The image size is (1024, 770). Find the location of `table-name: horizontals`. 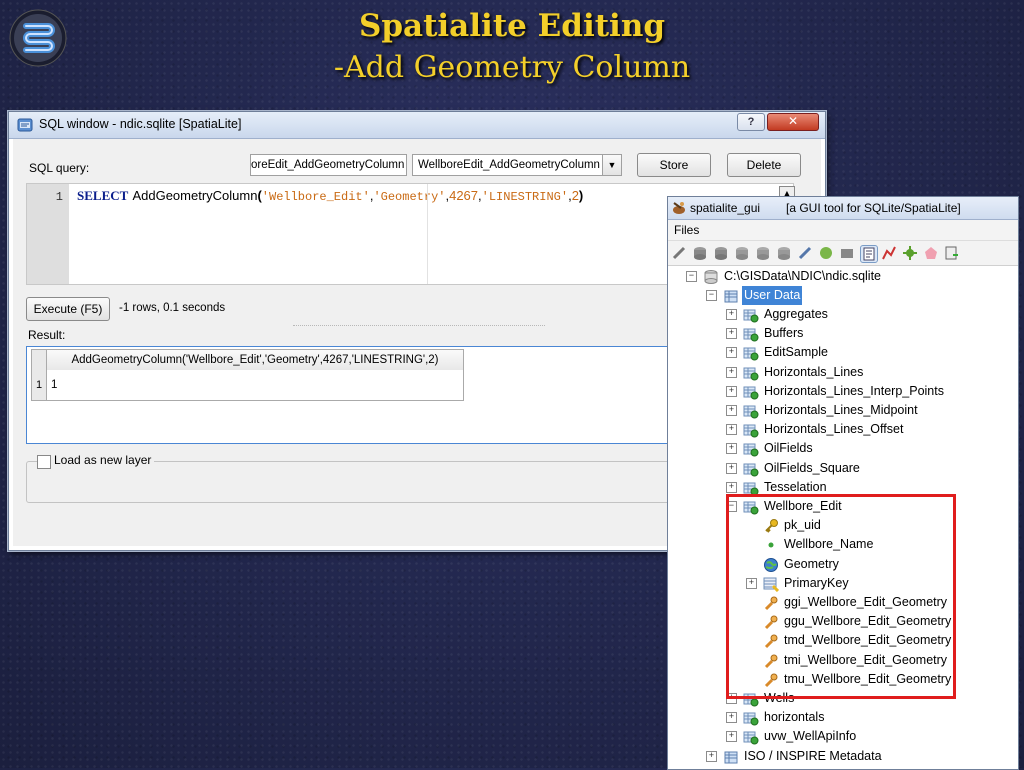

table-name: horizontals is located at coordinates (794, 717).